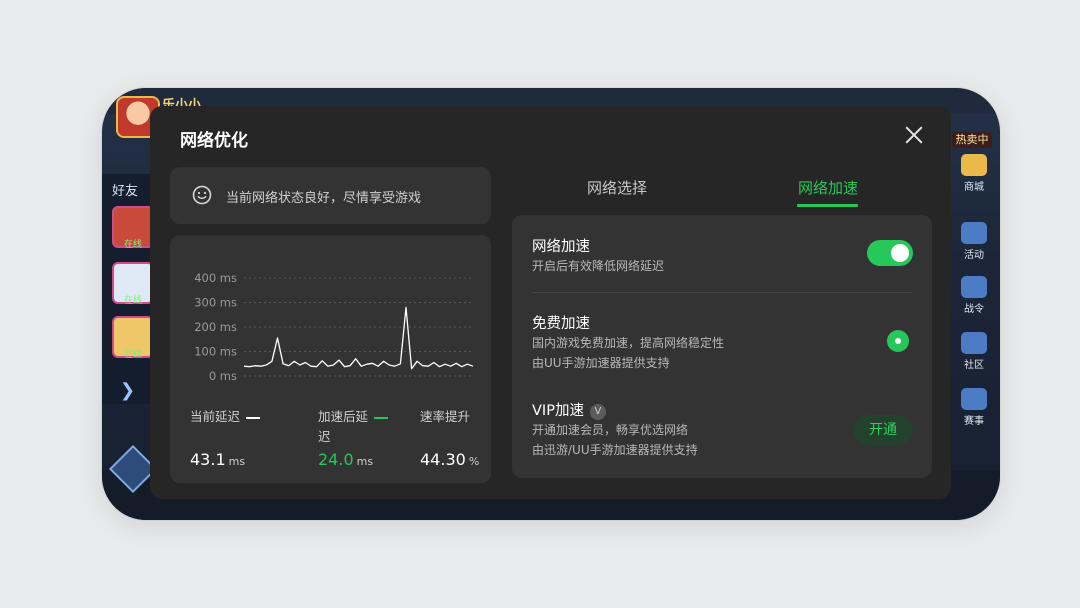  Describe the element at coordinates (974, 365) in the screenshot. I see `menu-community-label: 社区` at that location.